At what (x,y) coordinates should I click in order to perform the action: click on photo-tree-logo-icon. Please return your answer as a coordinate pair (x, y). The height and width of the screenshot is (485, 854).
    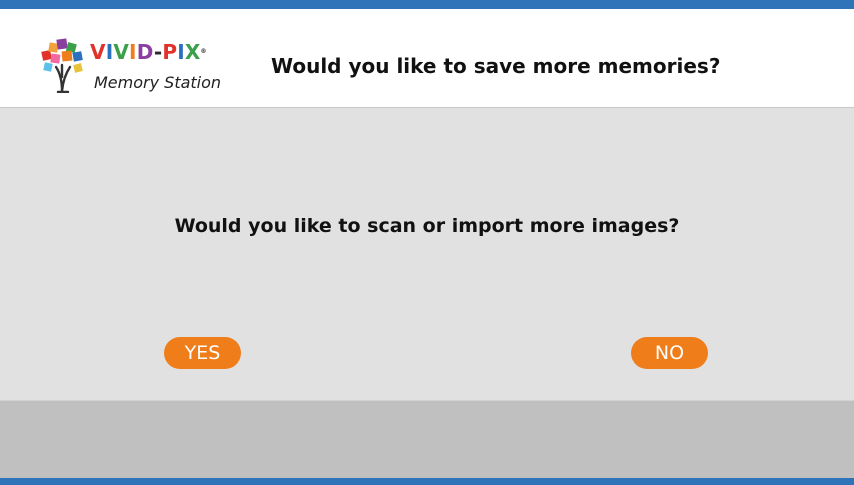
    Looking at the image, I should click on (62, 65).